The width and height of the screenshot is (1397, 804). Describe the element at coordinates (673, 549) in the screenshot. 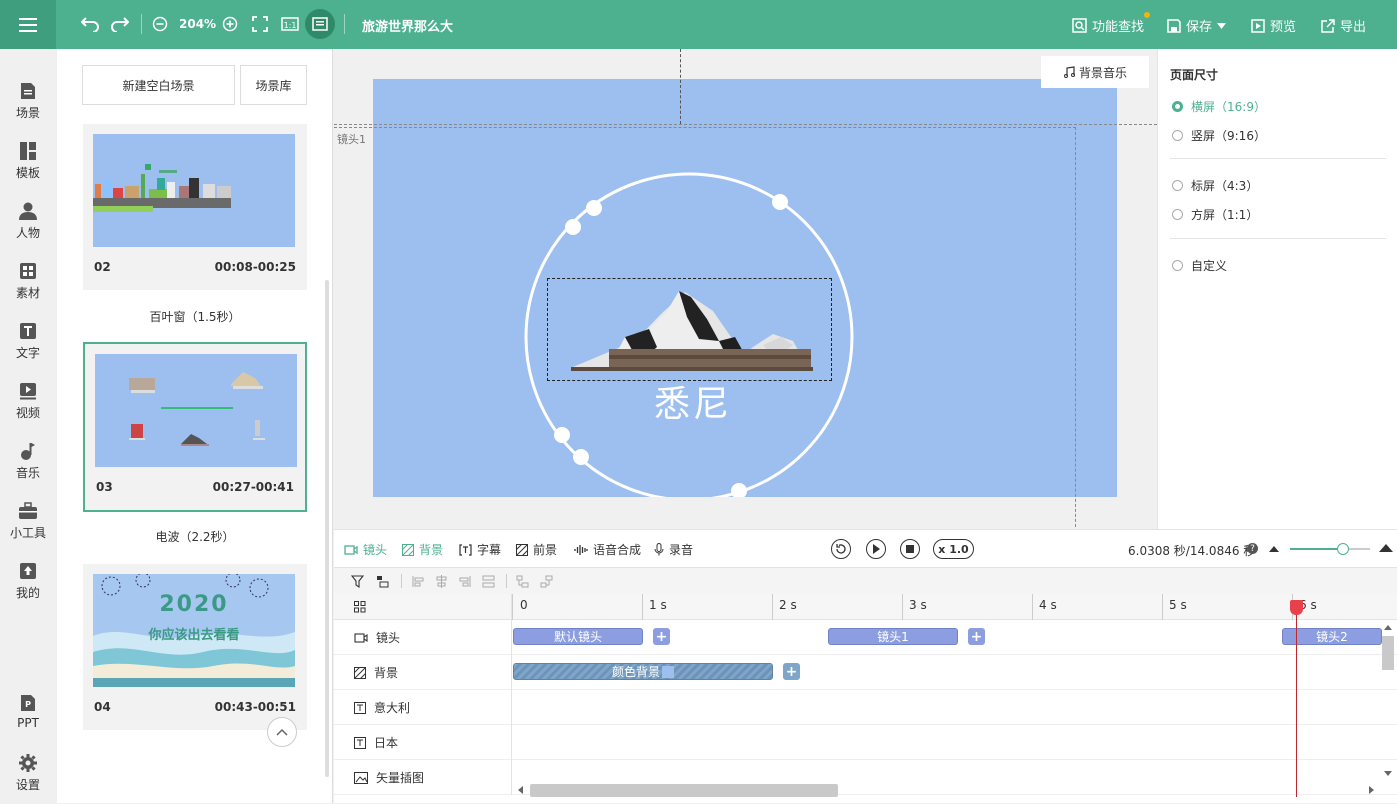

I see `tab-record: 录音` at that location.